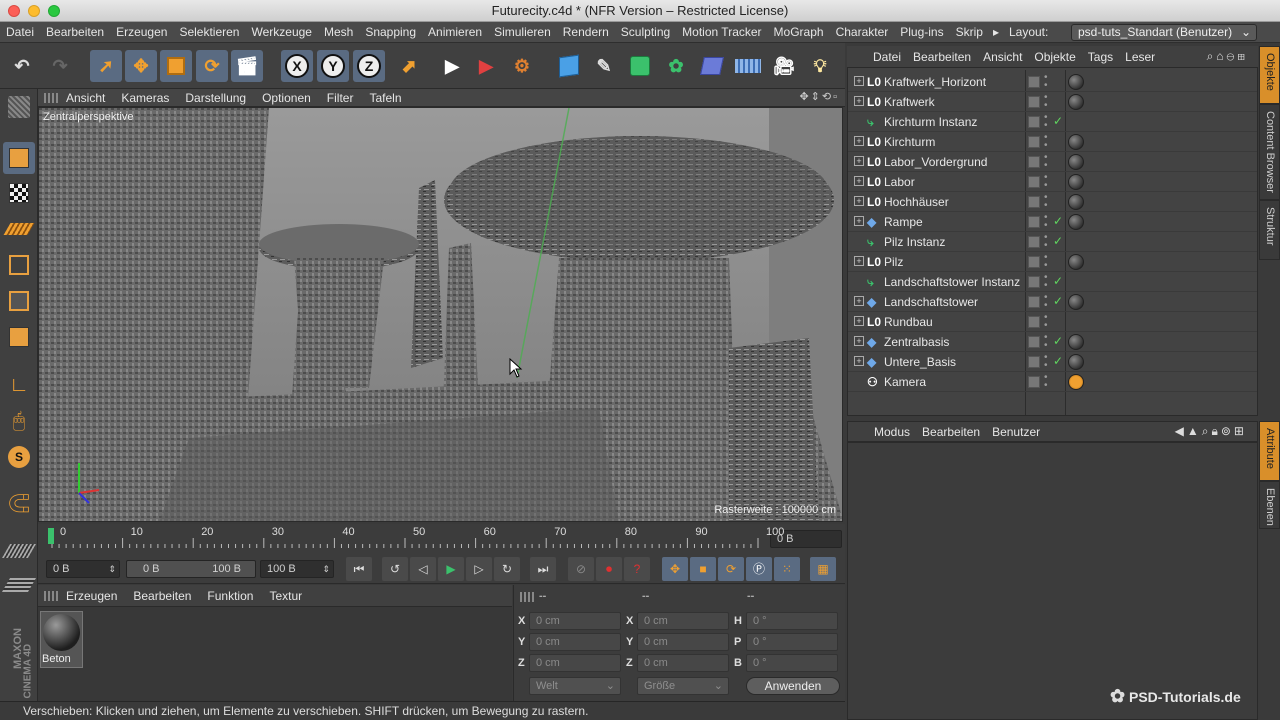  Describe the element at coordinates (297, 66) in the screenshot. I see `x-axis-lock-button: X` at that location.